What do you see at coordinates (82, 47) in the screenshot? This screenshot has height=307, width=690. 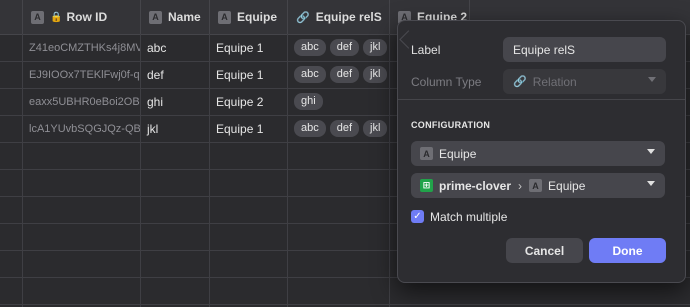 I see `cell-rowid: Z41eoCMZTHKs4j8MVC` at bounding box center [82, 47].